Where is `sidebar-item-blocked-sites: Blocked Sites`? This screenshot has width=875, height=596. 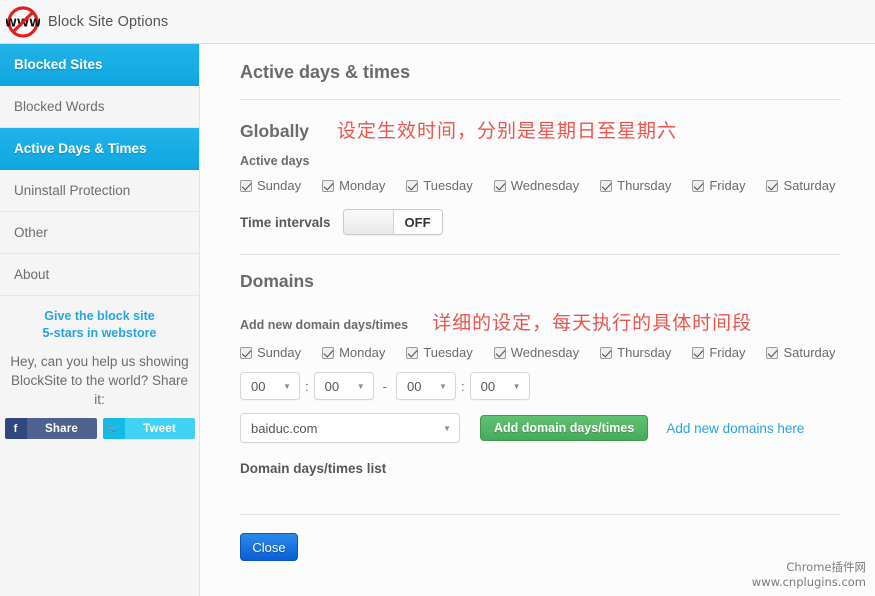 sidebar-item-blocked-sites: Blocked Sites is located at coordinates (99, 65).